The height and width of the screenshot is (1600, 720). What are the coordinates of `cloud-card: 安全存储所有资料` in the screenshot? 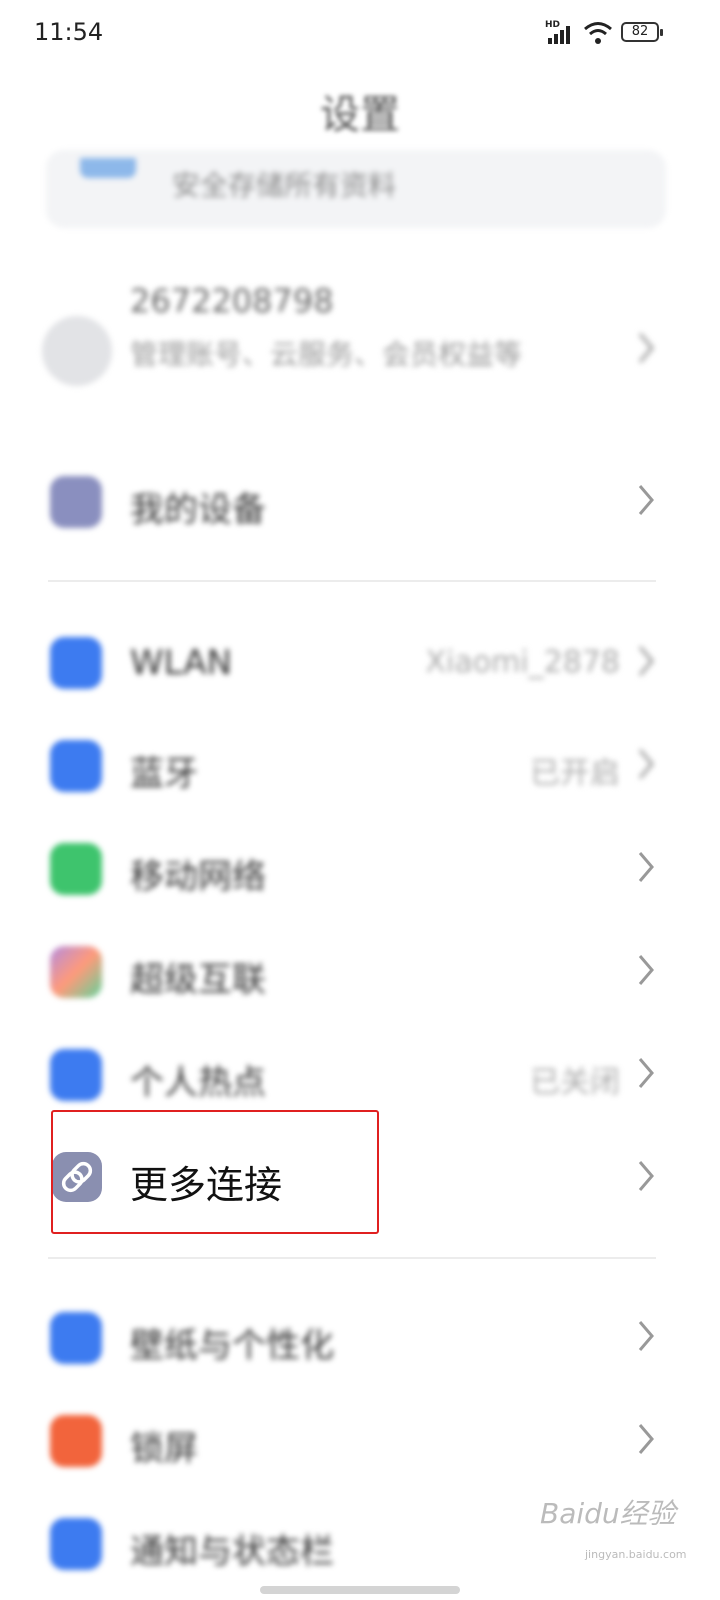 It's located at (356, 189).